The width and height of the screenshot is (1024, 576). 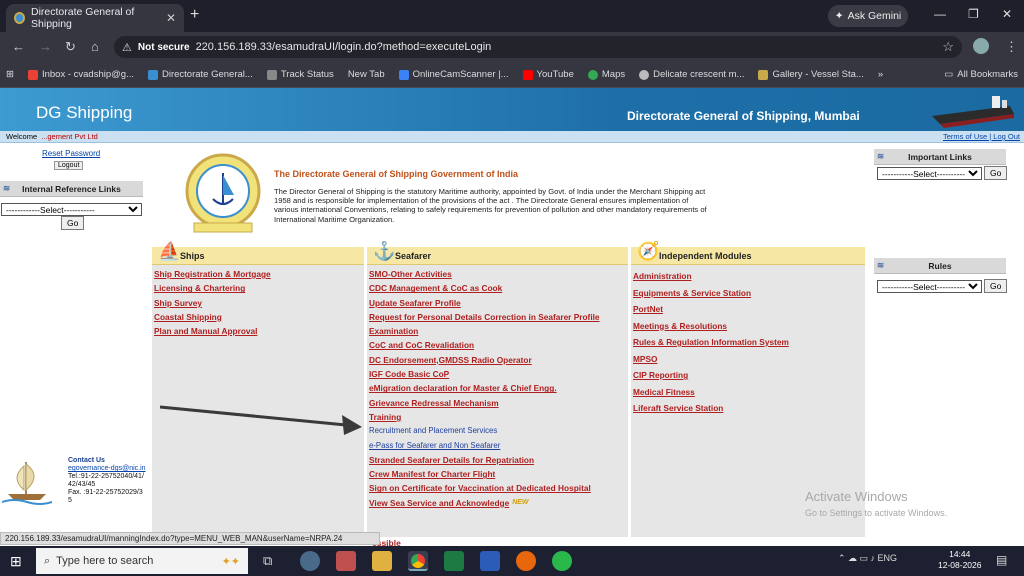 What do you see at coordinates (948, 47) in the screenshot?
I see `bookmark-star-icon: ☆` at bounding box center [948, 47].